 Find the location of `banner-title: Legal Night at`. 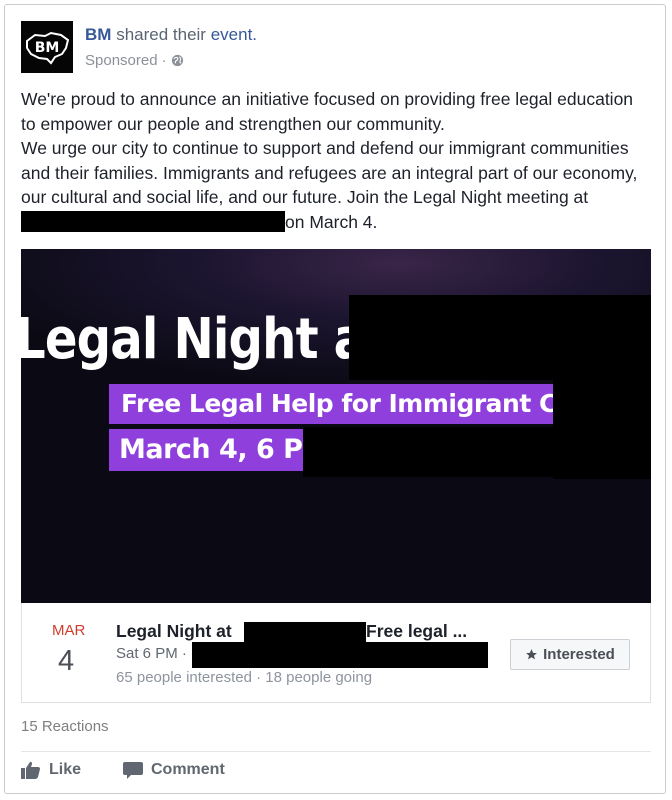

banner-title: Legal Night at is located at coordinates (204, 339).